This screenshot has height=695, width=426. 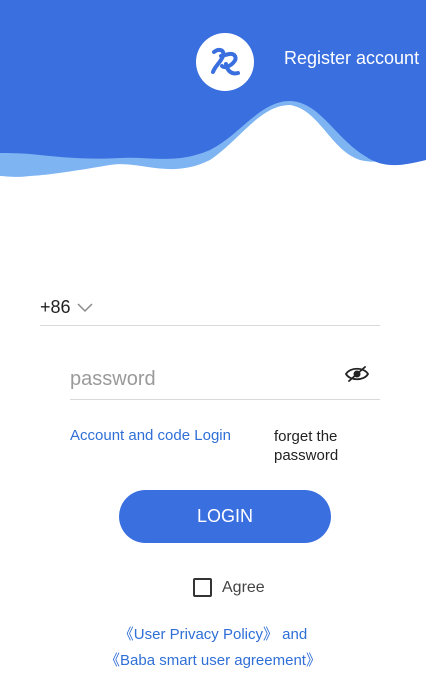 I want to click on policy-line-1: 《User Privacy Policy》 and, so click(x=213, y=633).